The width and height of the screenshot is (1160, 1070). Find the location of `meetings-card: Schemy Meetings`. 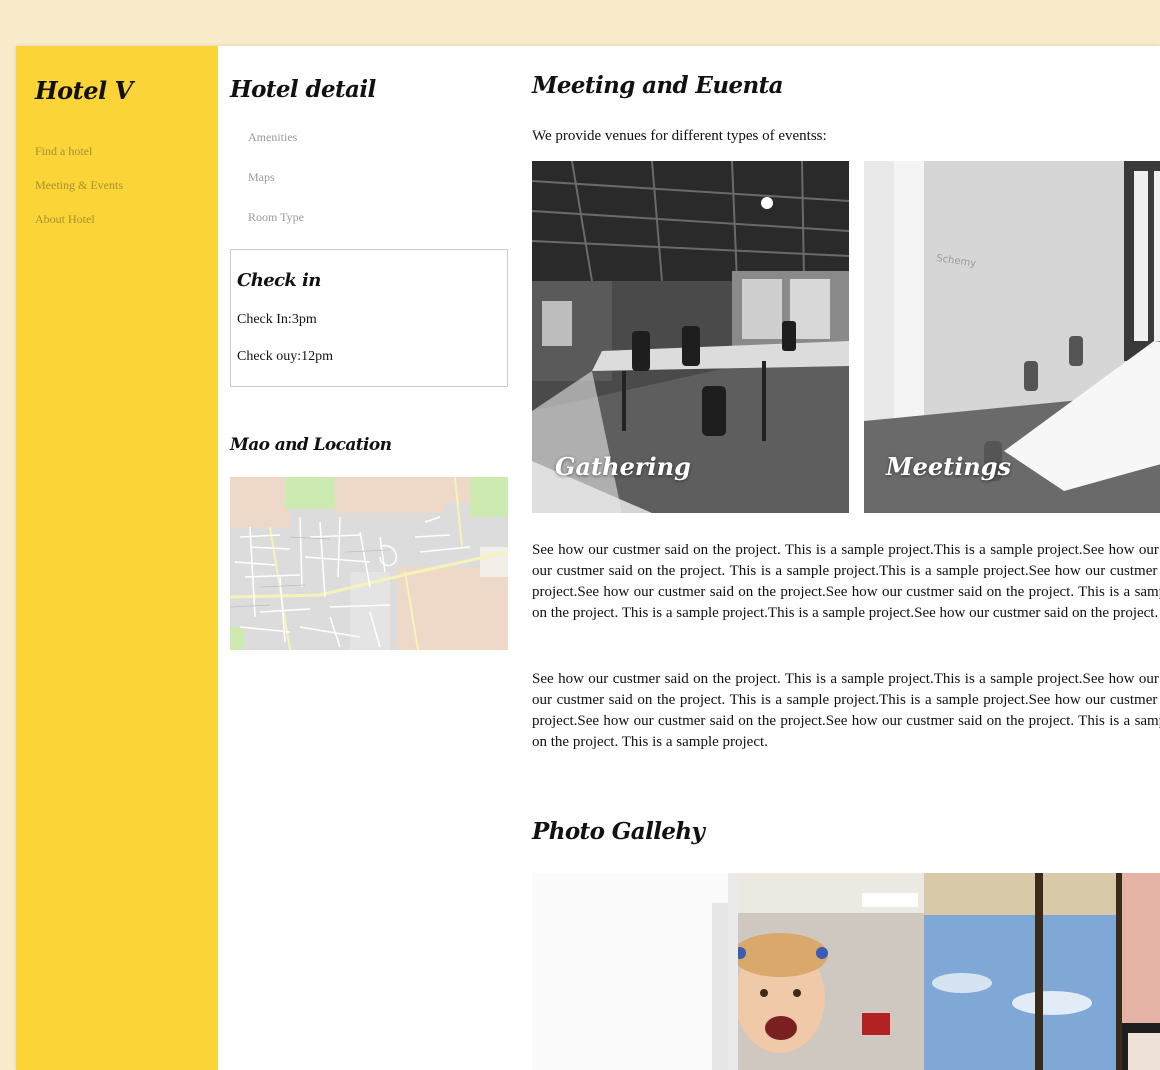

meetings-card: Schemy Meetings is located at coordinates (1012, 337).